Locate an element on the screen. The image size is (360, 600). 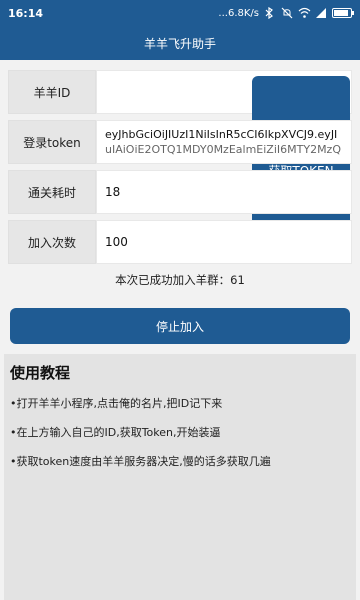
network-speed: ...6.8K/s is located at coordinates (238, 13).